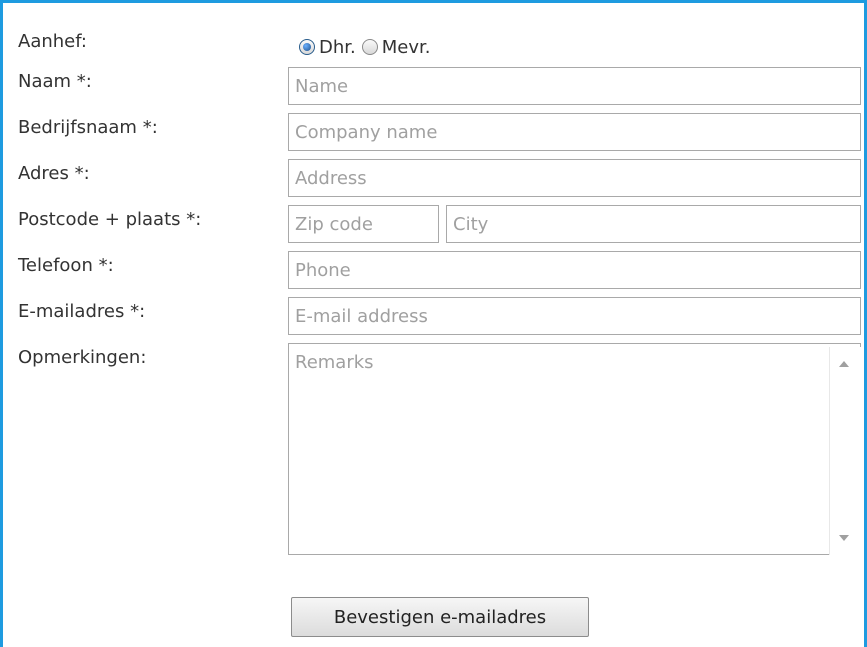 The height and width of the screenshot is (647, 867). I want to click on phone-input, so click(574, 270).